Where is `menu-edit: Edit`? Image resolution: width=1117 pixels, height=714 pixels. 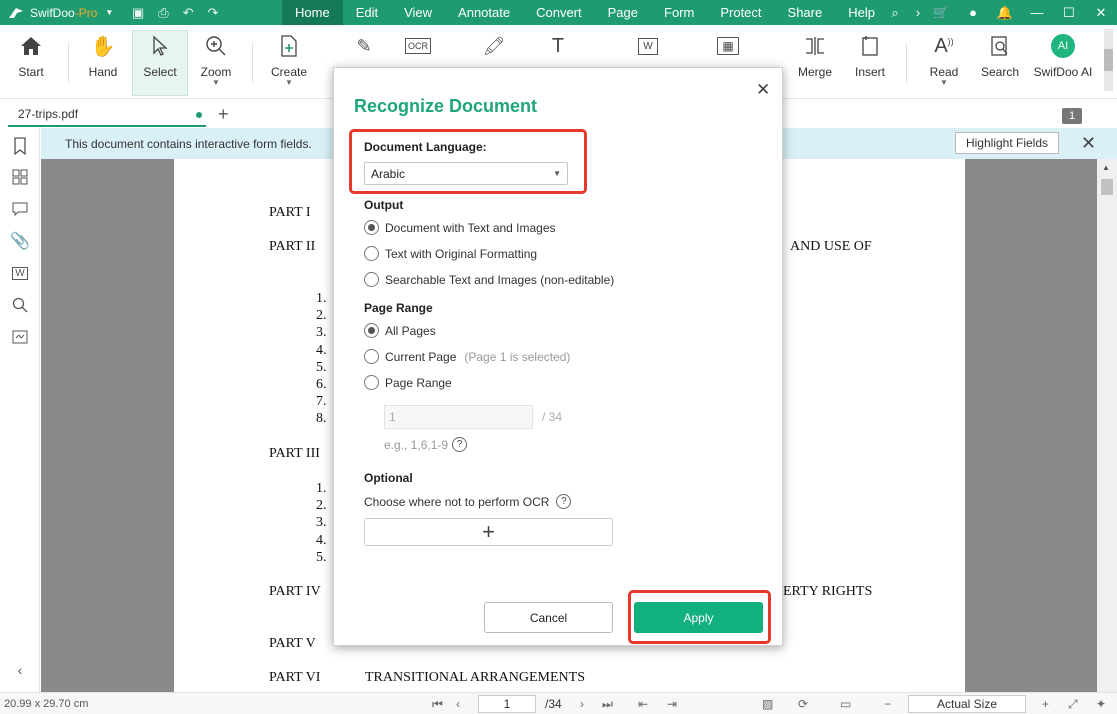
menu-edit: Edit is located at coordinates (367, 12).